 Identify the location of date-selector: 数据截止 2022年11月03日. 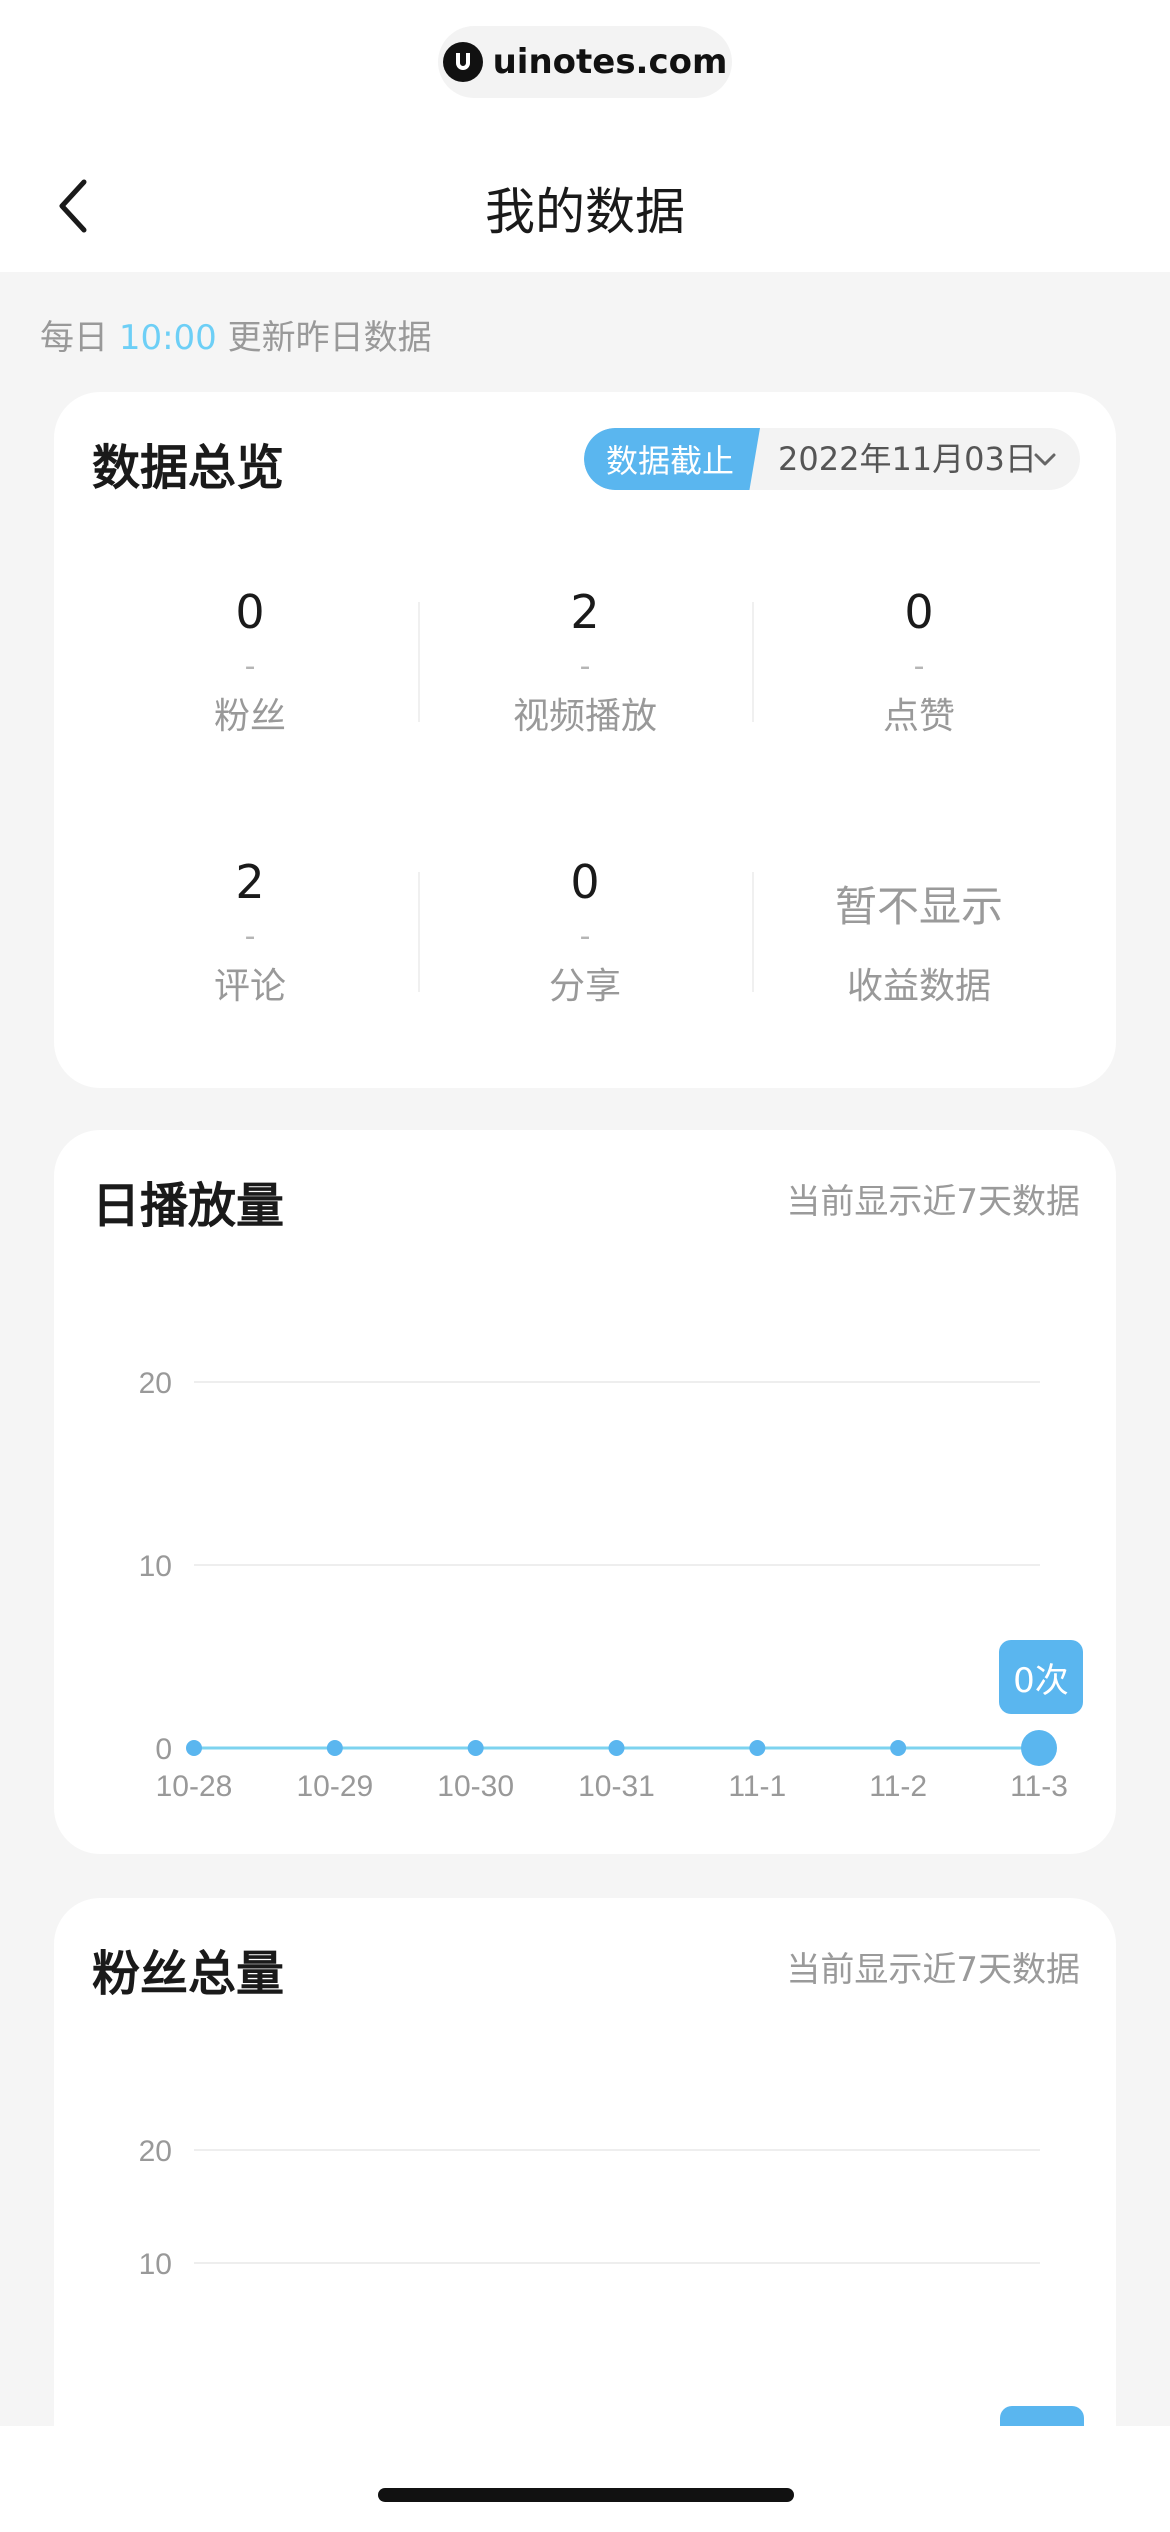
(832, 459).